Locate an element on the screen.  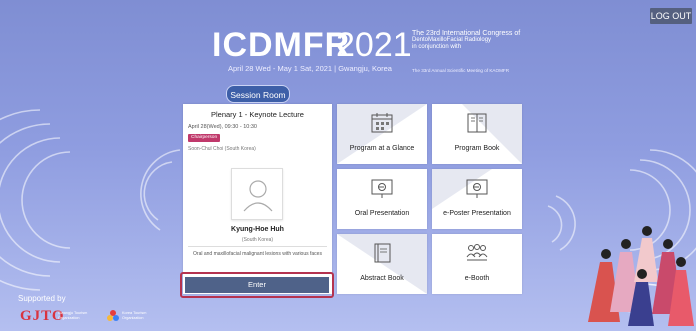
presentation-screen-icon is located at coordinates (382, 188).